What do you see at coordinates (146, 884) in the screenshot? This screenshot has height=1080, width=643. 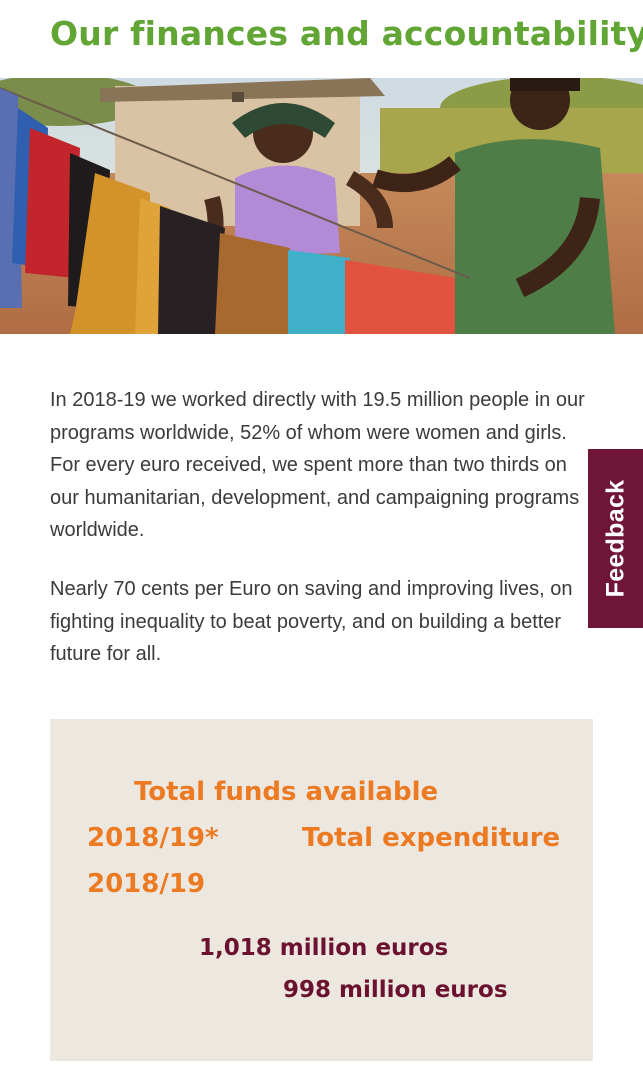 I see `expenditure-year-label: 2018/19` at bounding box center [146, 884].